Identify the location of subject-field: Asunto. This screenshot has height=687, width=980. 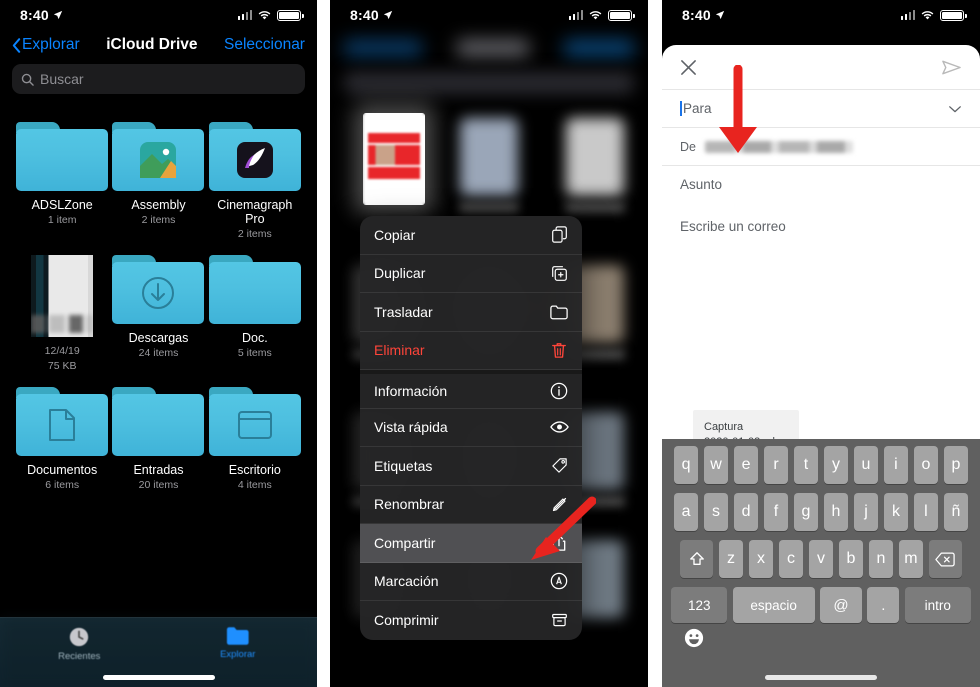
(821, 184).